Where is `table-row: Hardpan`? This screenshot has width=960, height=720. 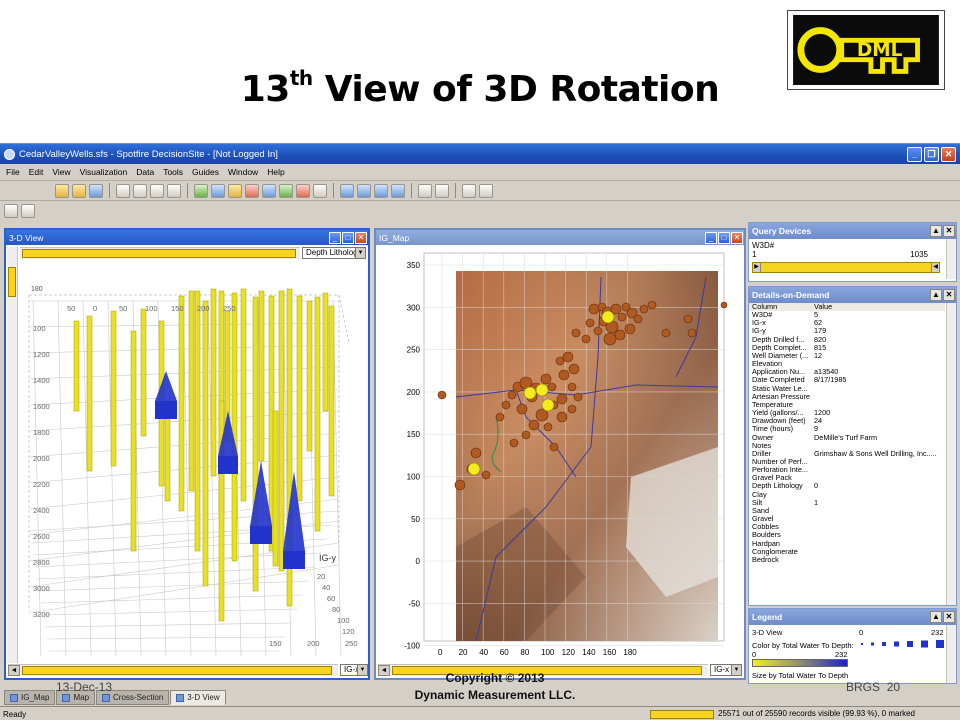
table-row: Hardpan is located at coordinates (847, 544).